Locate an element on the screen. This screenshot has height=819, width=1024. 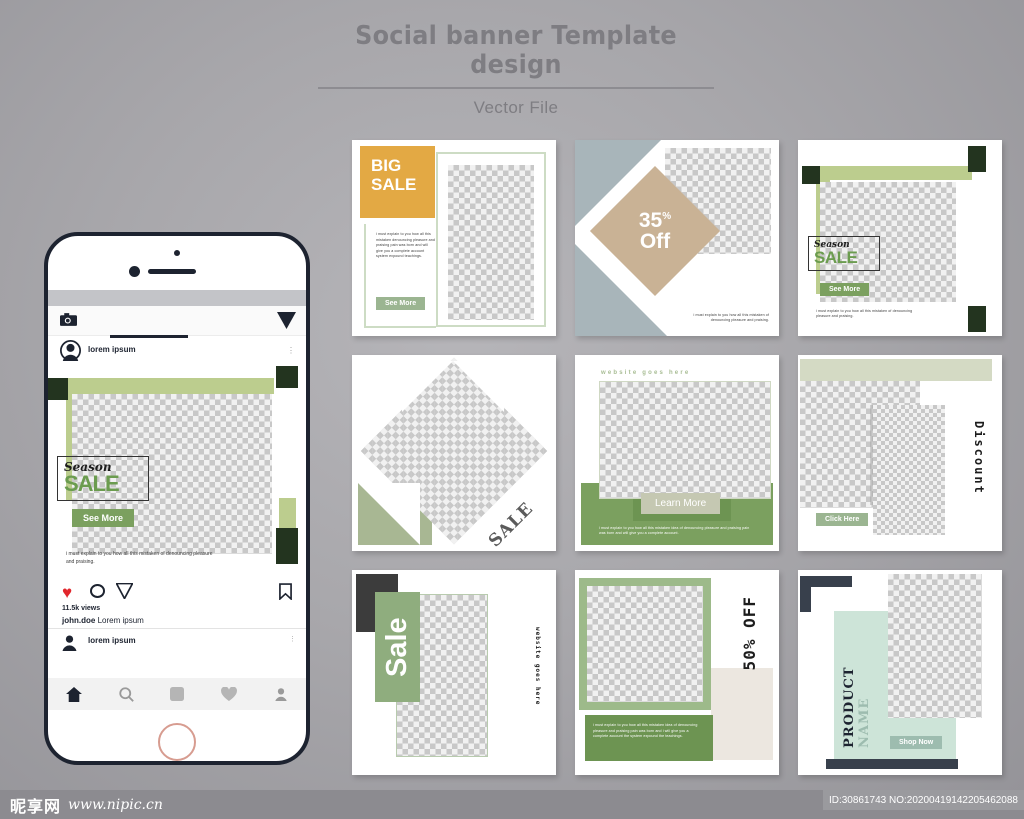
mask-shape-left is located at coordinates (427, 386).